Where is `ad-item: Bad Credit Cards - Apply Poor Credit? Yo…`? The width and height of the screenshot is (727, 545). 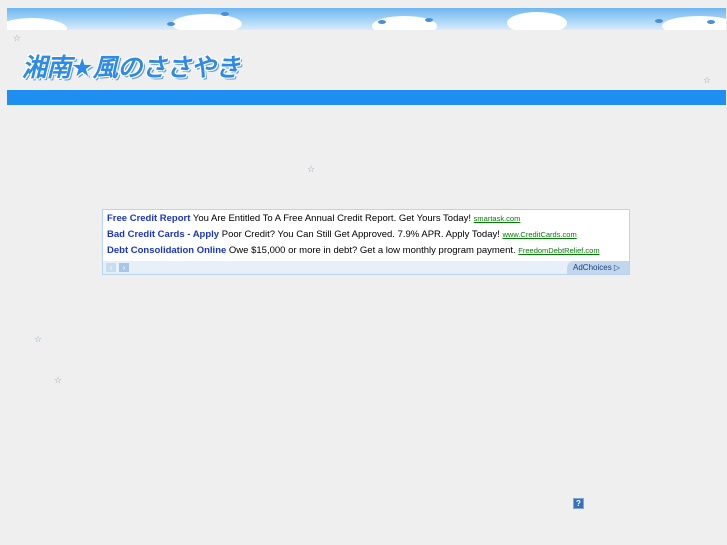 ad-item: Bad Credit Cards - Apply Poor Credit? Yo… is located at coordinates (342, 235).